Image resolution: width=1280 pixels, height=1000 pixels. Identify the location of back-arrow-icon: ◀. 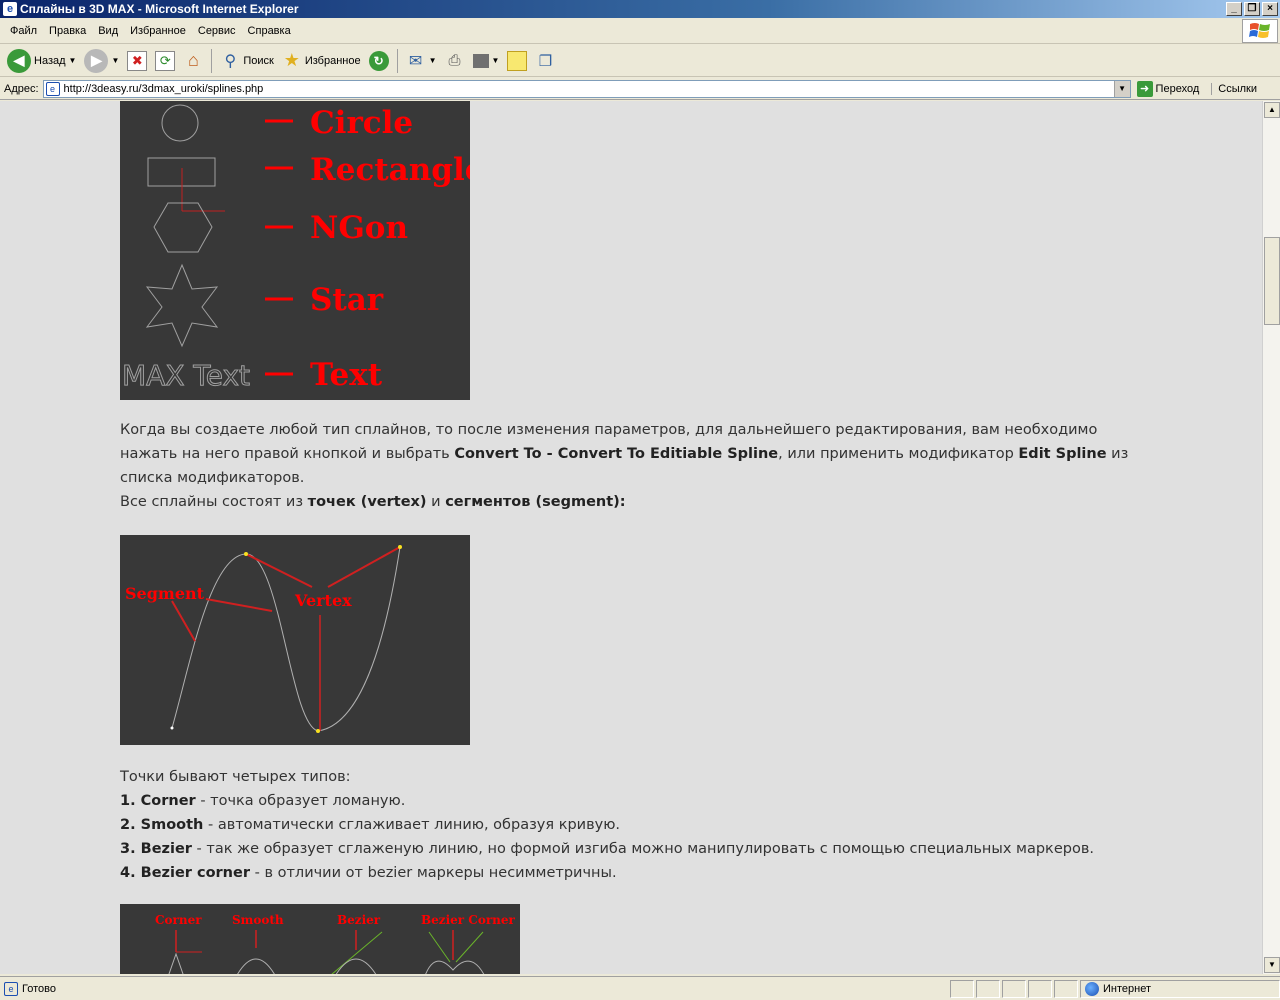
(19, 60).